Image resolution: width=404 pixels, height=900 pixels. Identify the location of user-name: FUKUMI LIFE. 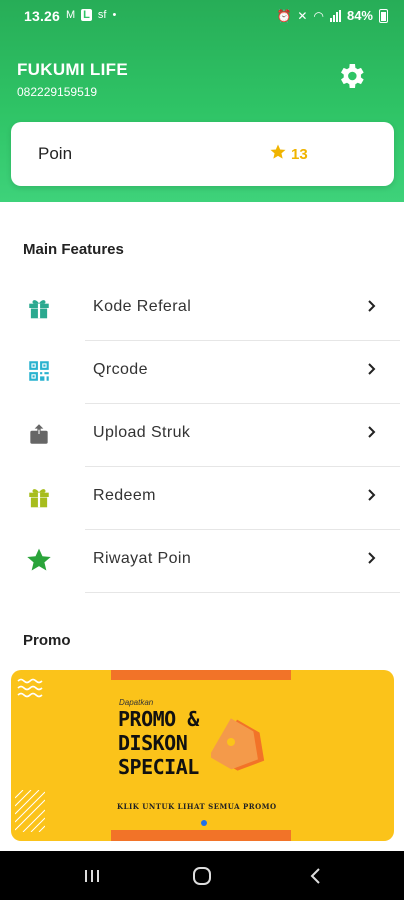
(72, 69).